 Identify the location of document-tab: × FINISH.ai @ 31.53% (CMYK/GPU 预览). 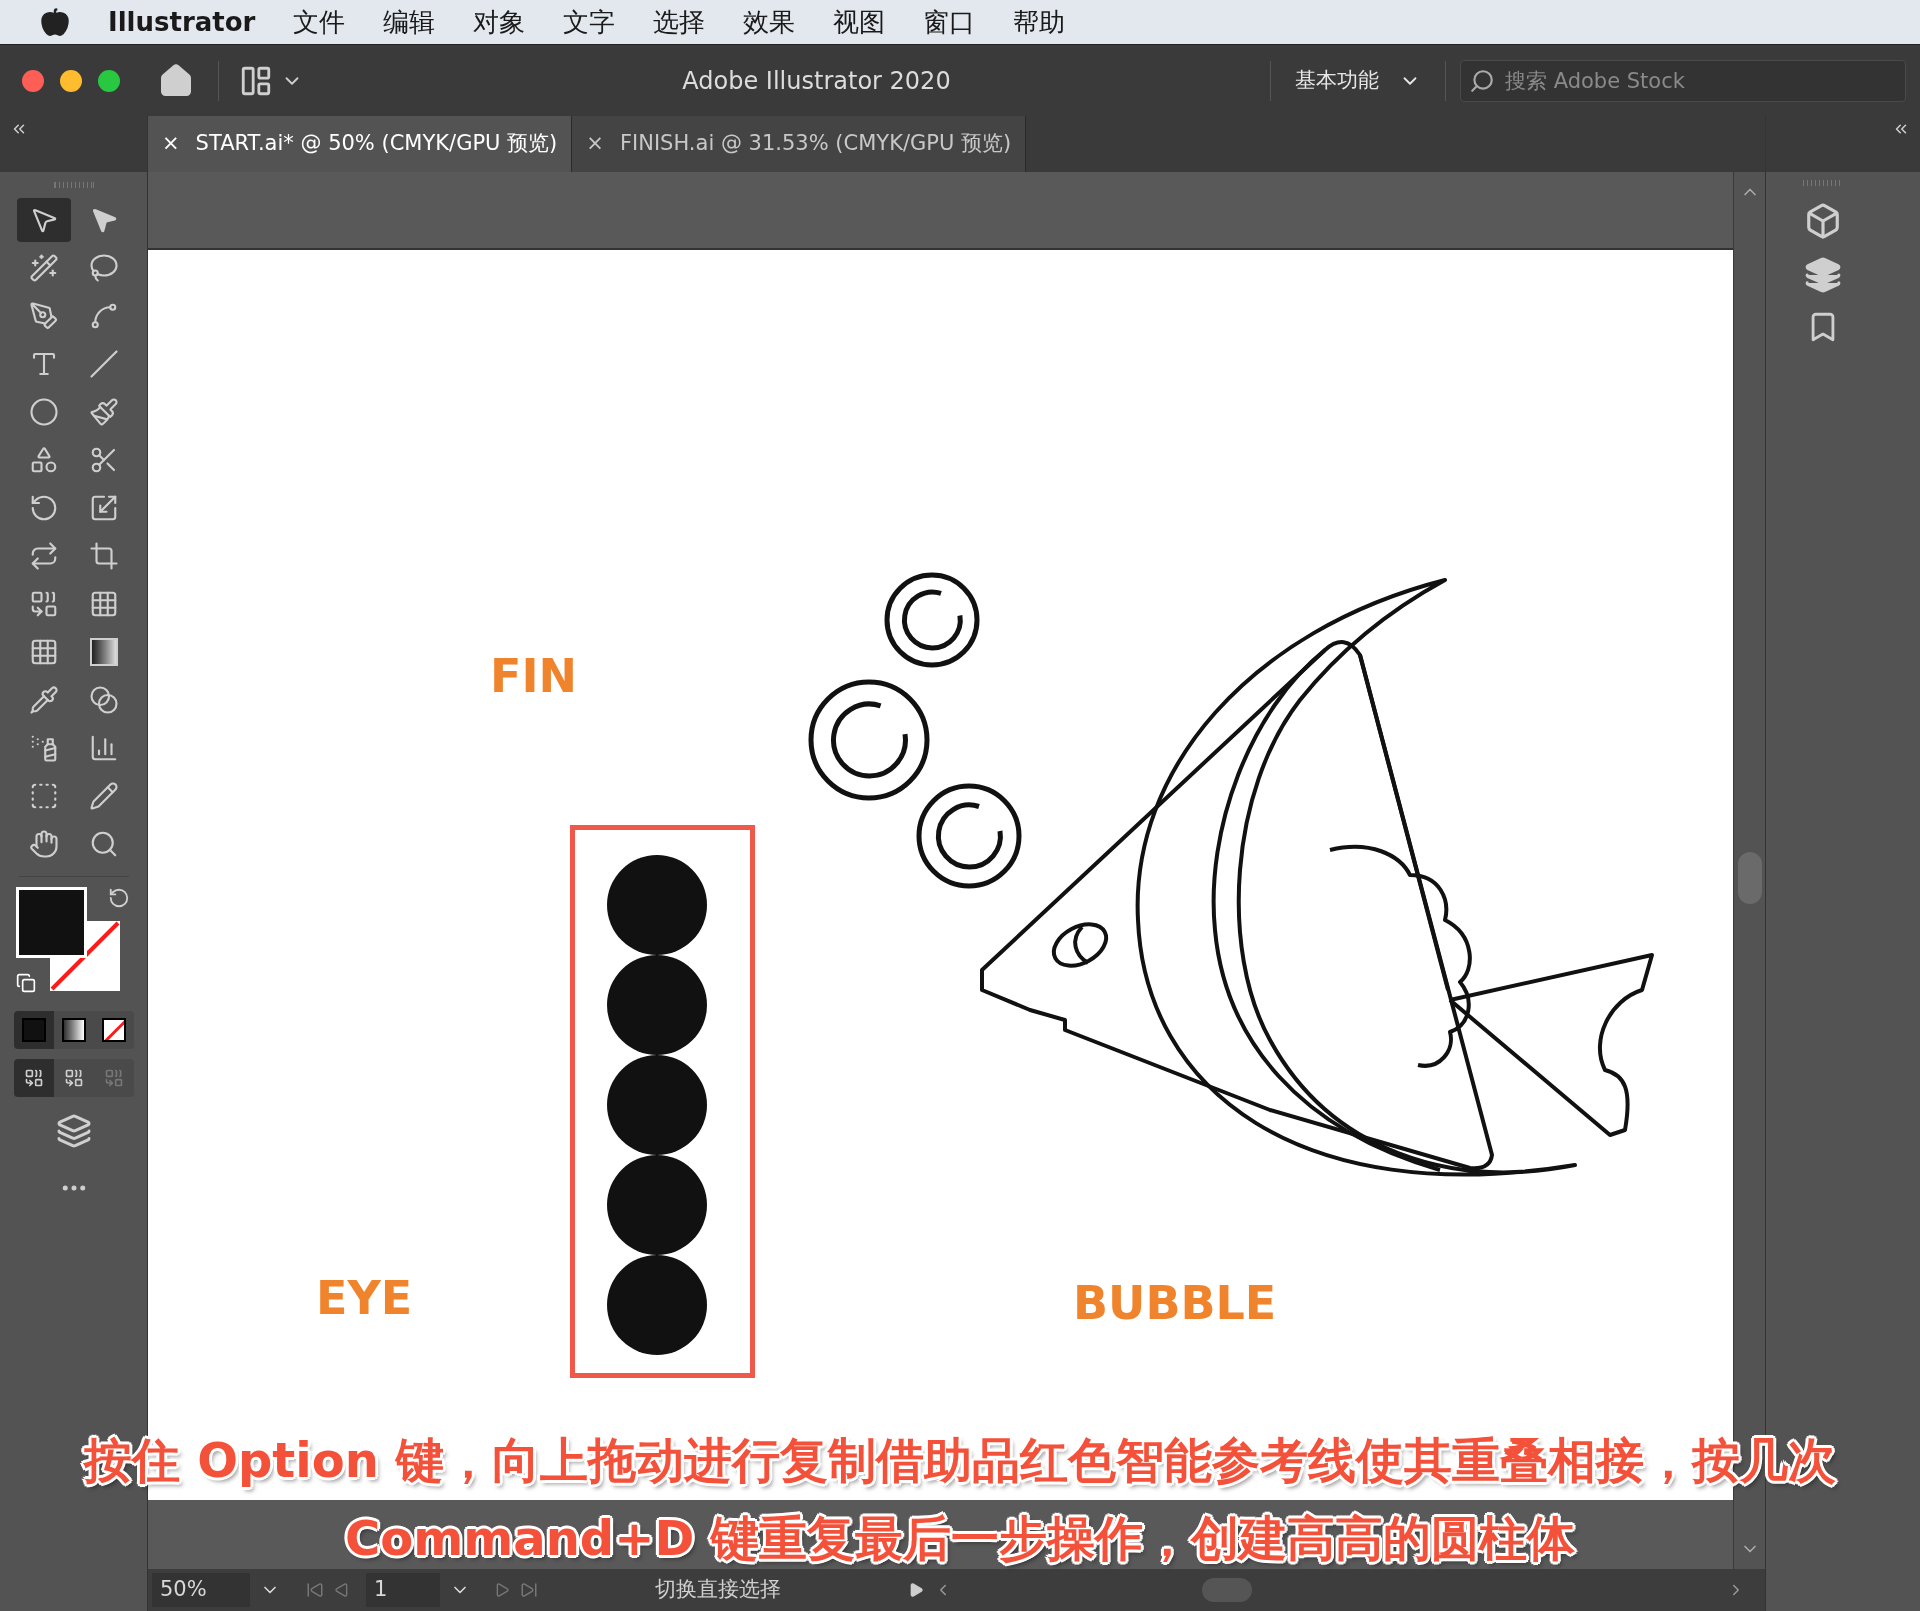
(799, 144).